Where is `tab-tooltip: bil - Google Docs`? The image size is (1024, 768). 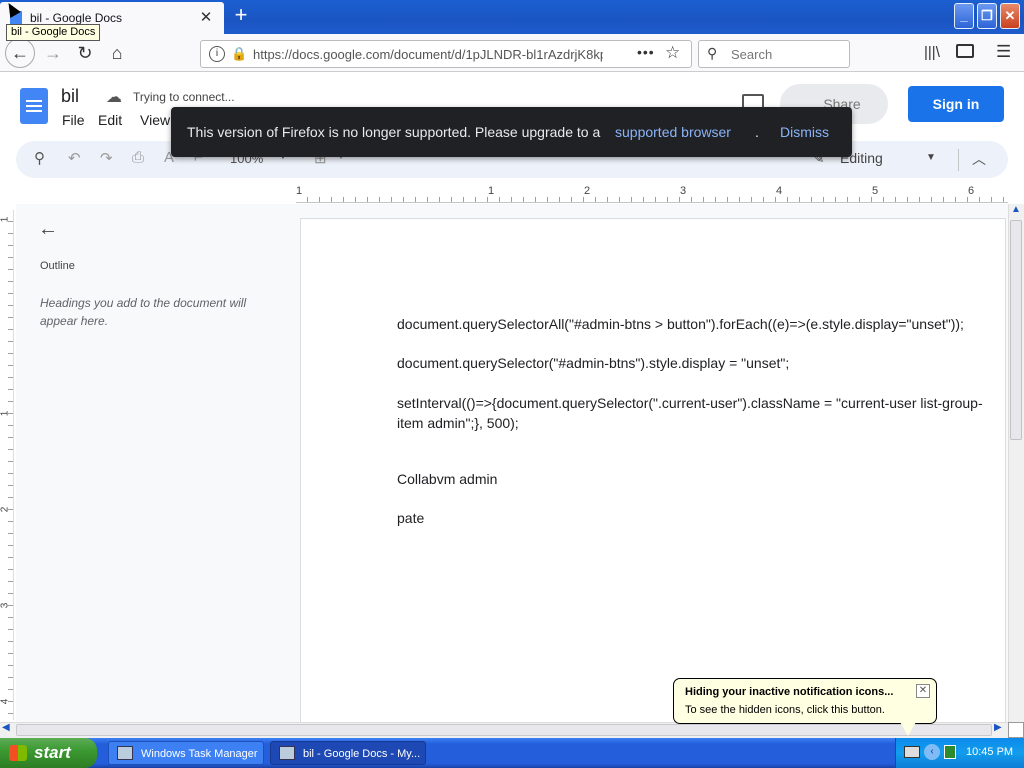
tab-tooltip: bil - Google Docs is located at coordinates (53, 32).